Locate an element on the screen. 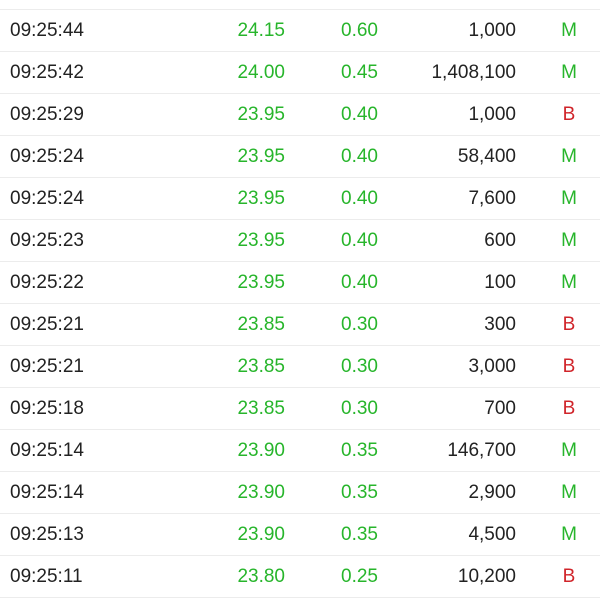  trade-row: 09:25:21 23.85 0.30 3,000 B is located at coordinates (300, 367).